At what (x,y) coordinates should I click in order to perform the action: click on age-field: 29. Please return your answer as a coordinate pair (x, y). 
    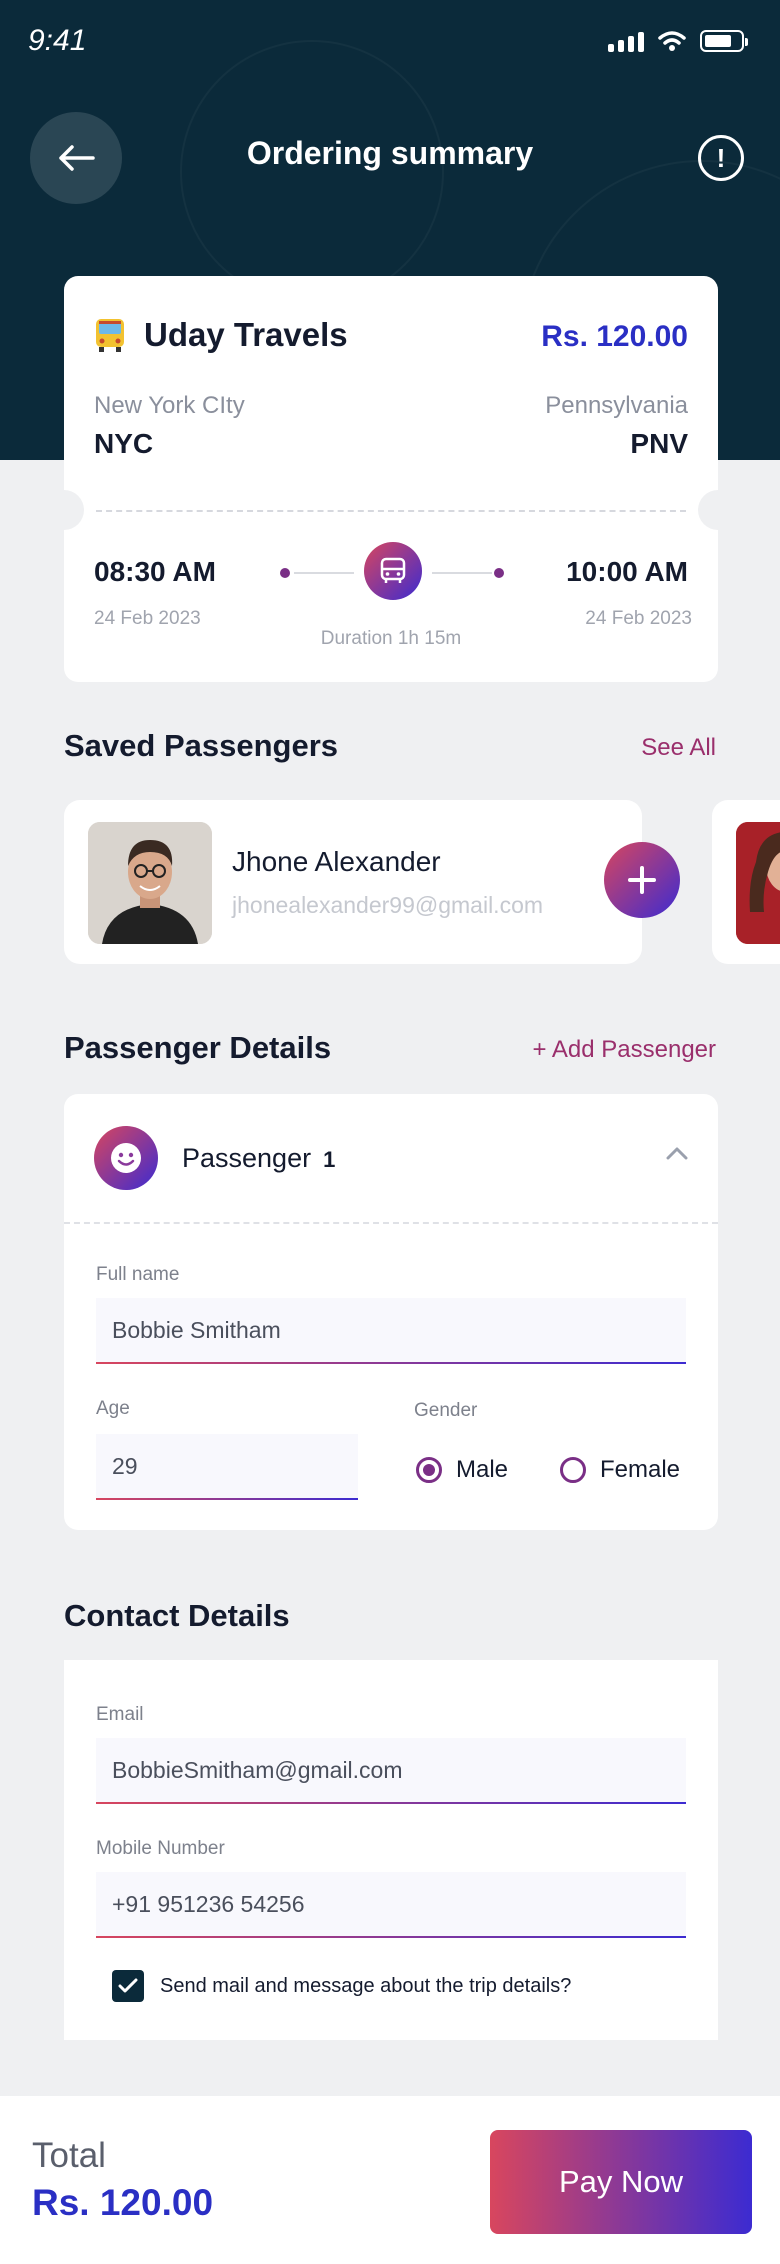
    Looking at the image, I should click on (227, 1467).